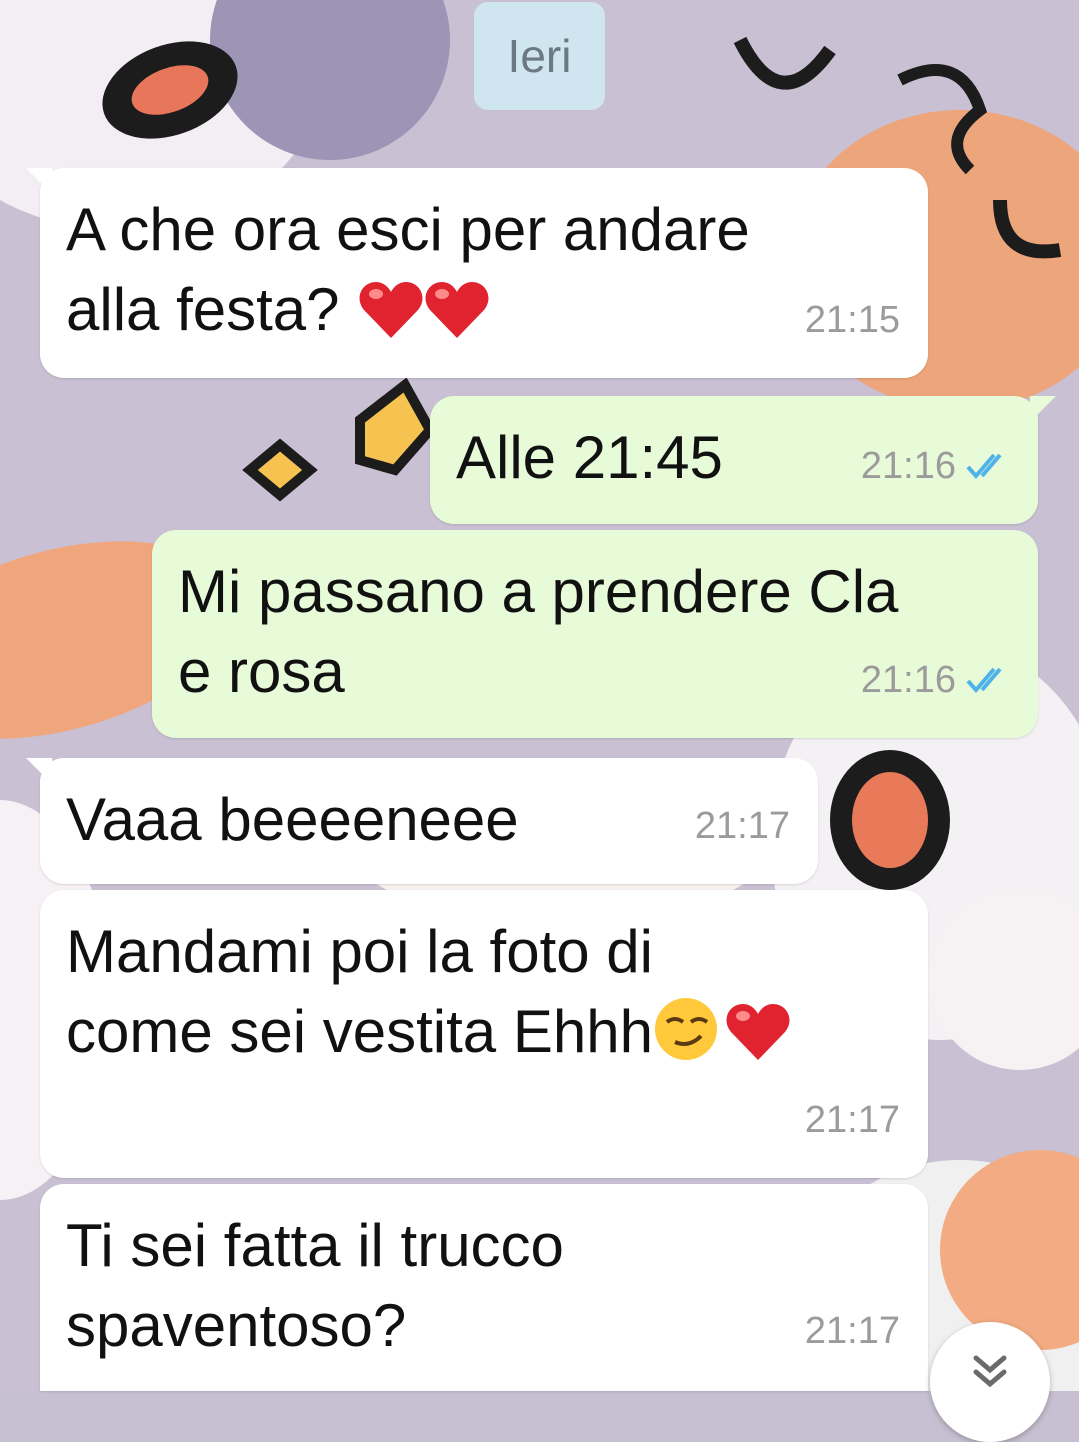 The height and width of the screenshot is (1442, 1079). I want to click on message-bubble-incoming: Ti sei fatta il trucco spaventoso? 21:17, so click(484, 1287).